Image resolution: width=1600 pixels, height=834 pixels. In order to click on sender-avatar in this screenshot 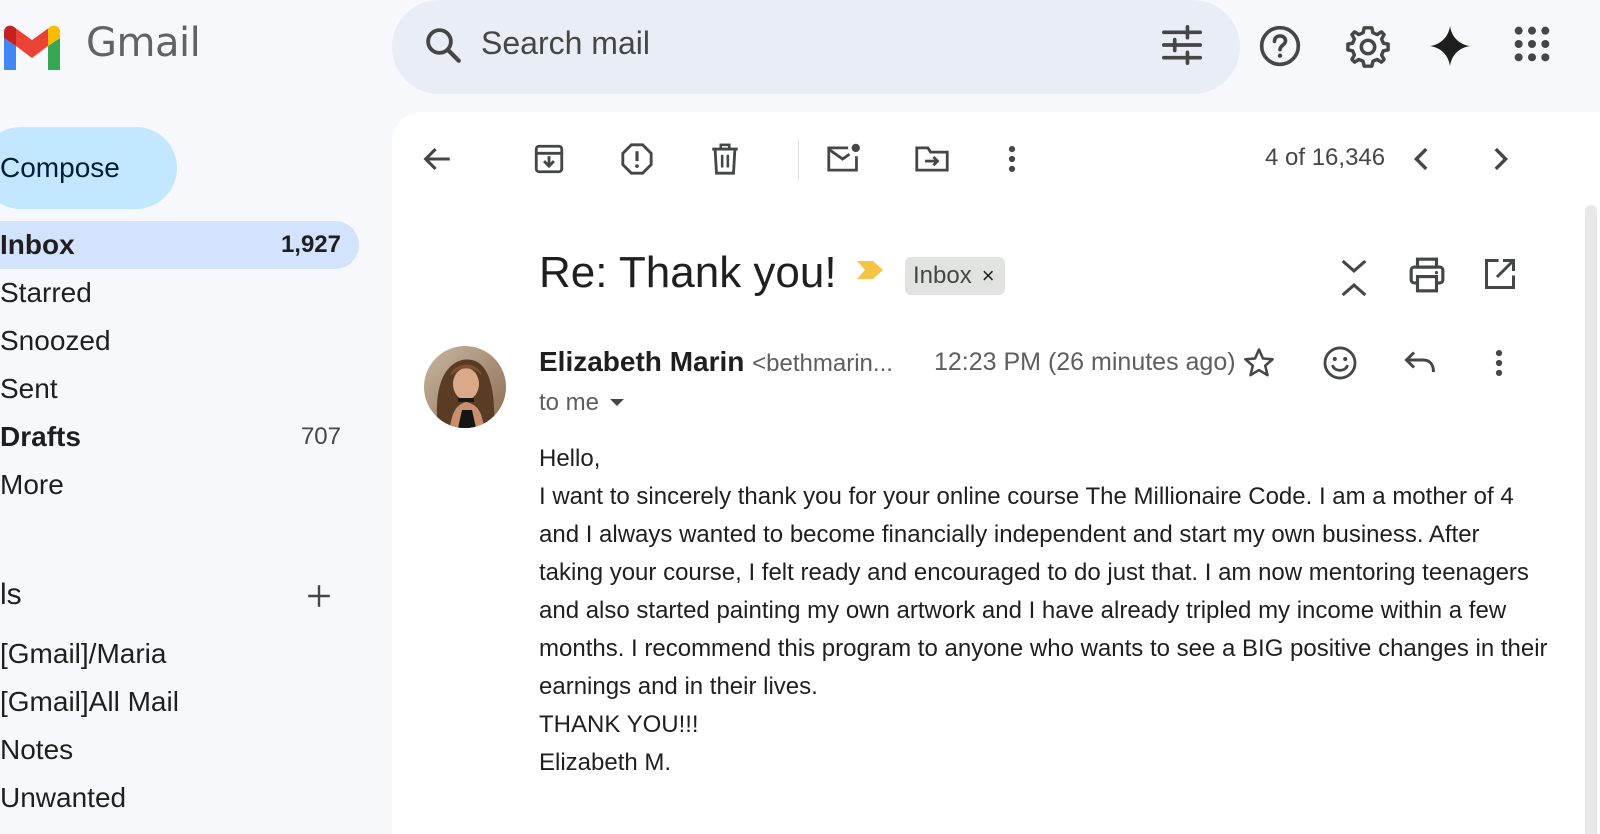, I will do `click(465, 387)`.